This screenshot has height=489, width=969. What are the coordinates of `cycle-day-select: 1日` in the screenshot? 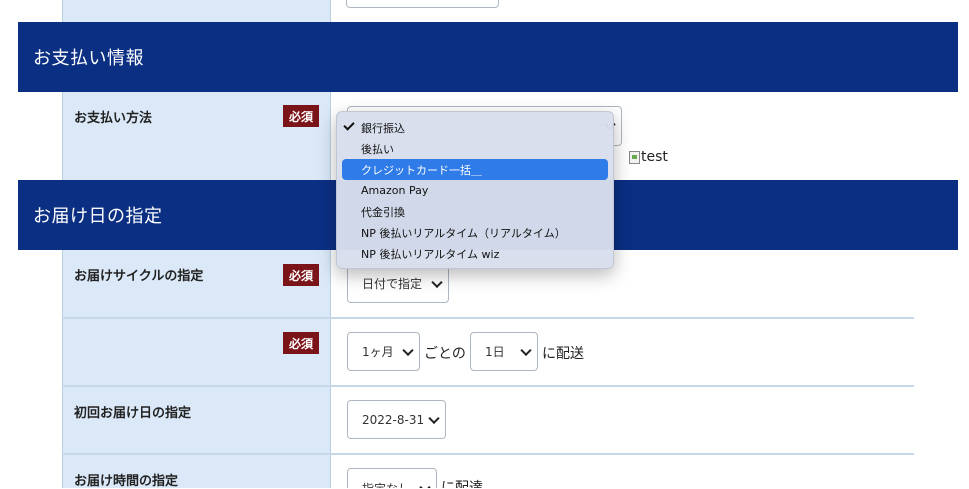 It's located at (504, 351).